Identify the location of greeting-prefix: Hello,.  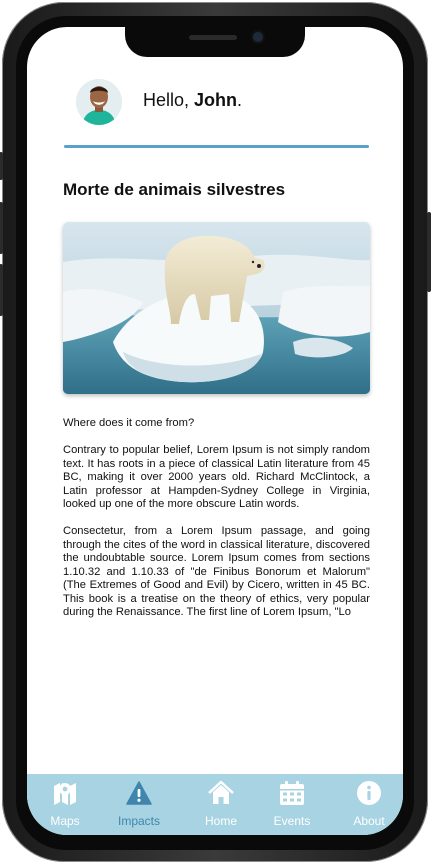
(169, 100).